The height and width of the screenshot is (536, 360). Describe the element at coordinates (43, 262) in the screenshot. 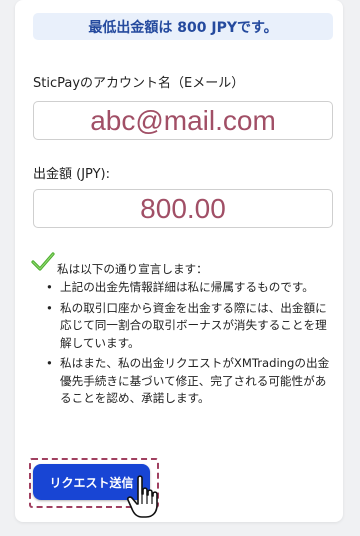

I see `checkmark-icon` at that location.